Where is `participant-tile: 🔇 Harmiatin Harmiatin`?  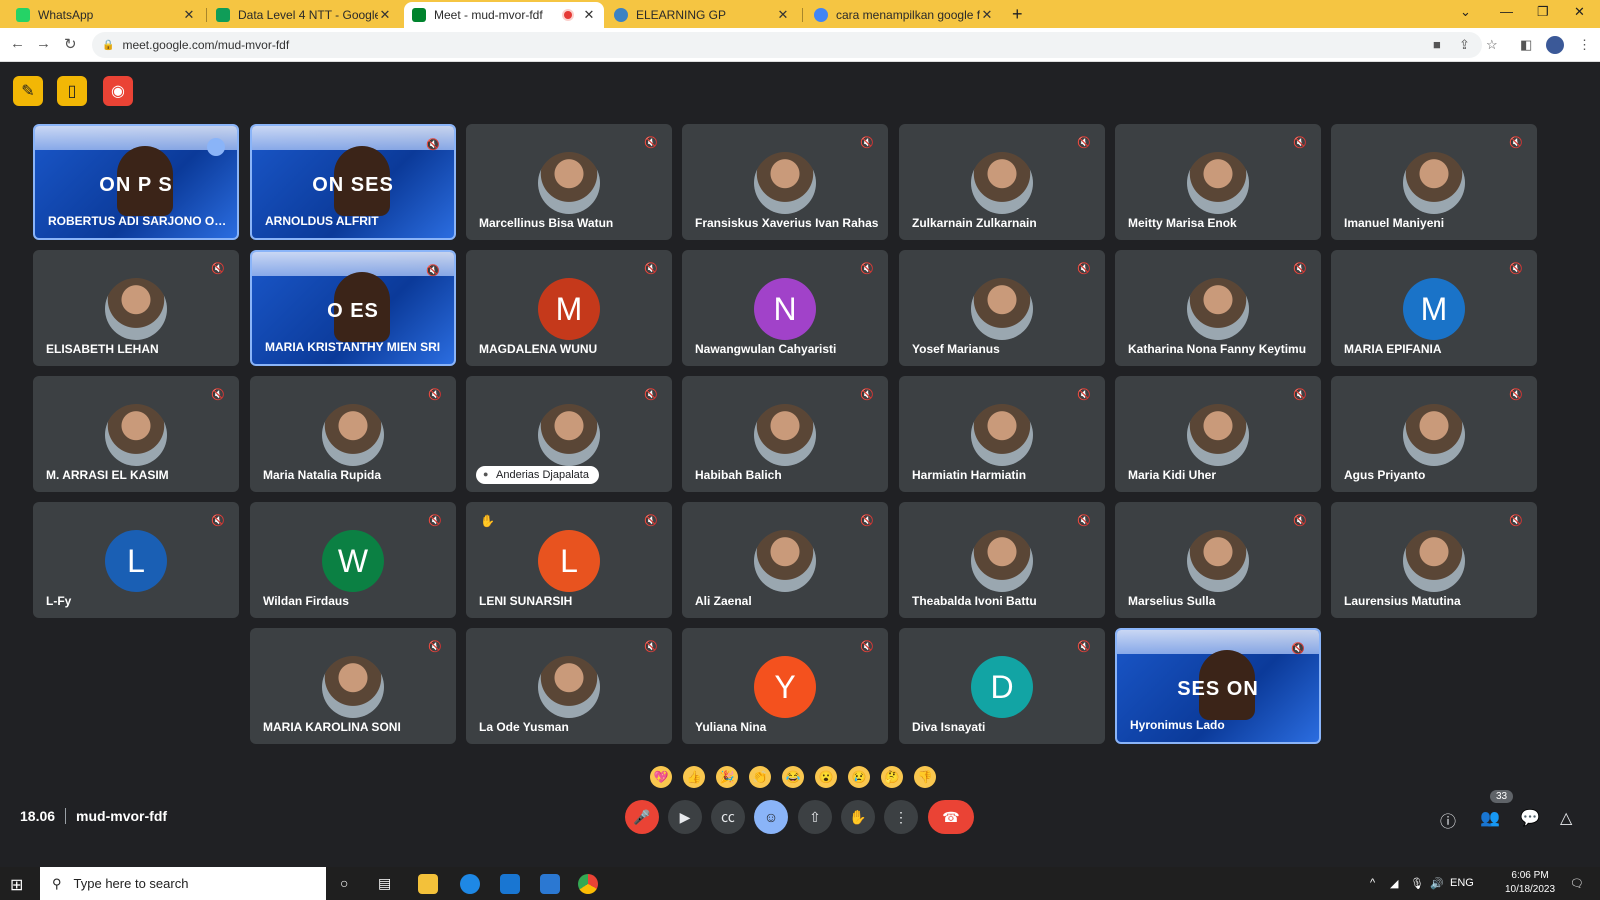 participant-tile: 🔇 Harmiatin Harmiatin is located at coordinates (1002, 434).